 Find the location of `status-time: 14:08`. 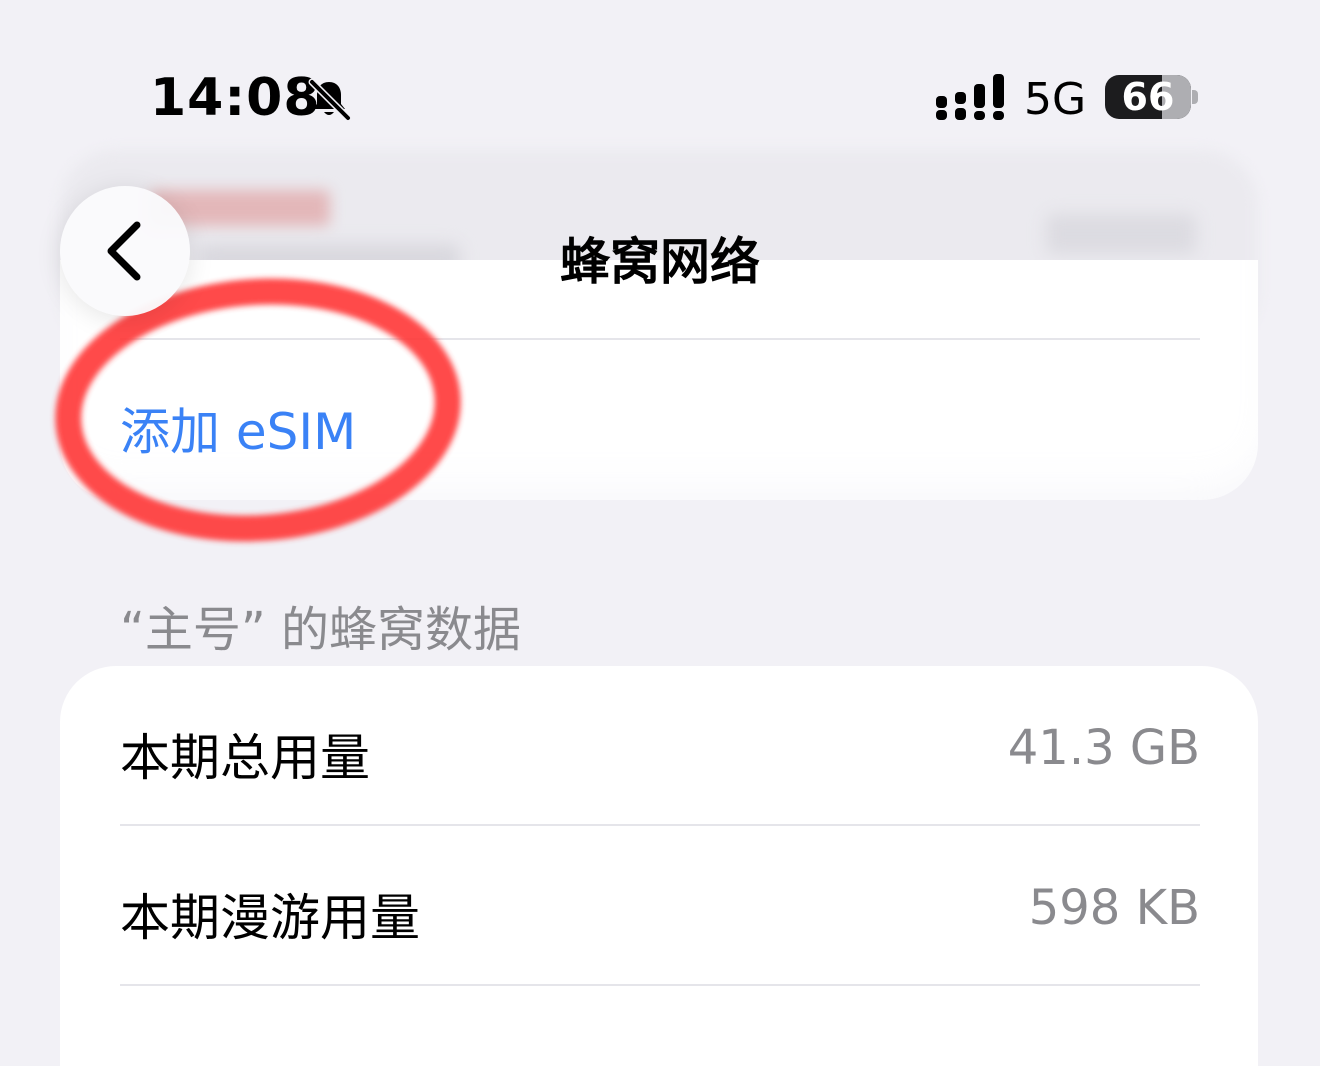

status-time: 14:08 is located at coordinates (235, 98).